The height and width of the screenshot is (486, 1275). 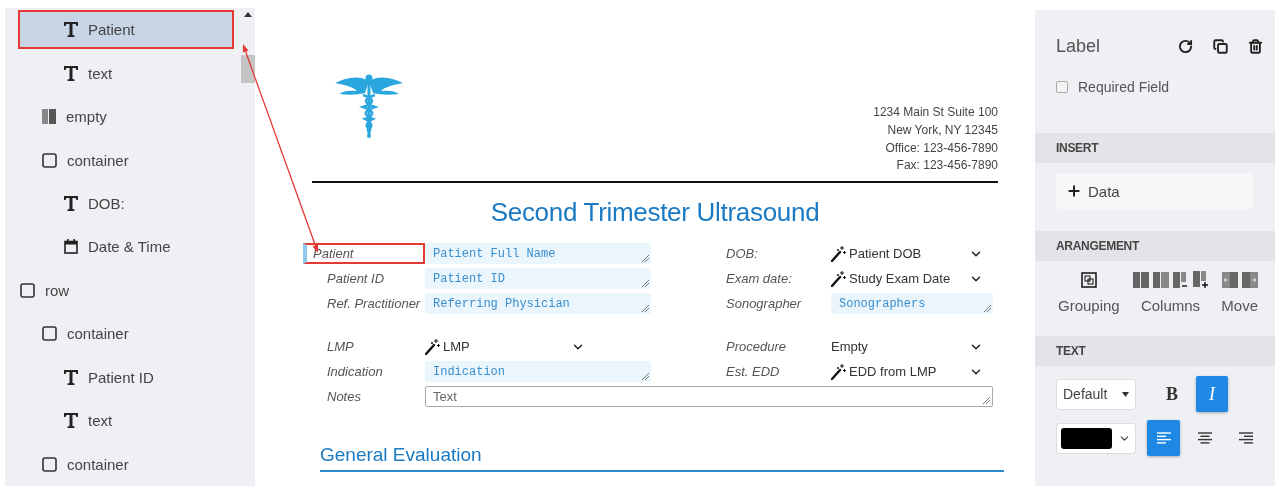 What do you see at coordinates (1245, 438) in the screenshot?
I see `align-right-icon` at bounding box center [1245, 438].